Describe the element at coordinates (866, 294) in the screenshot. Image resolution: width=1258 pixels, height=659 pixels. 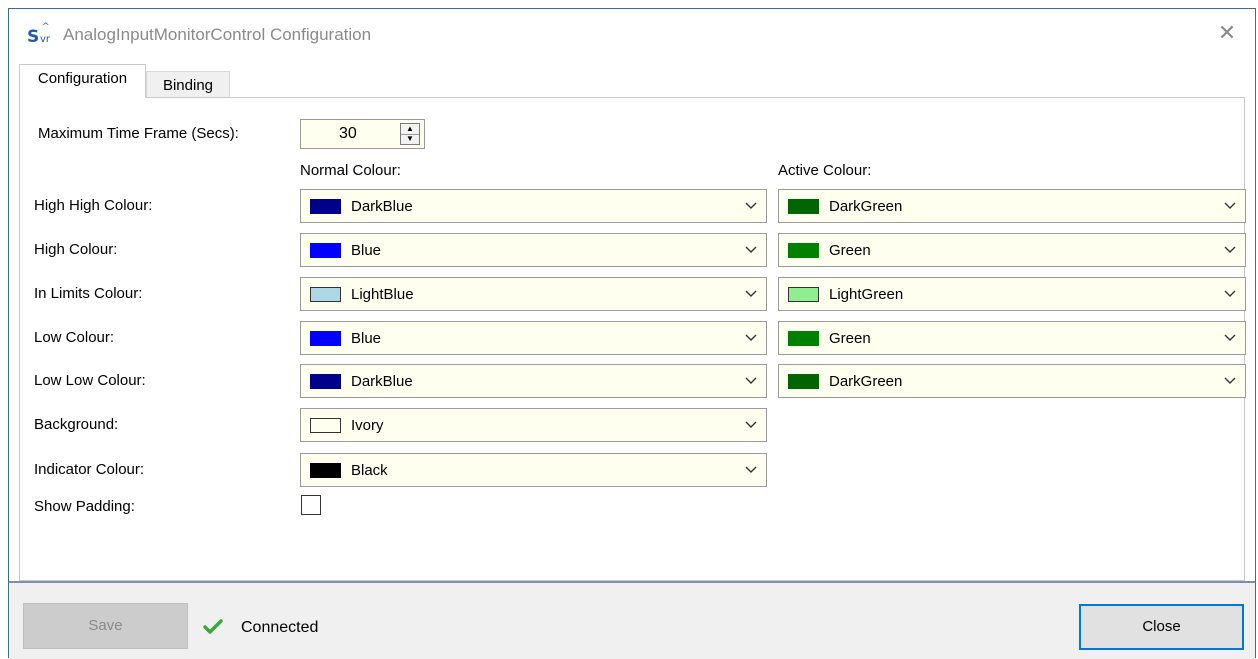
I see `selected-value: LightGreen` at that location.